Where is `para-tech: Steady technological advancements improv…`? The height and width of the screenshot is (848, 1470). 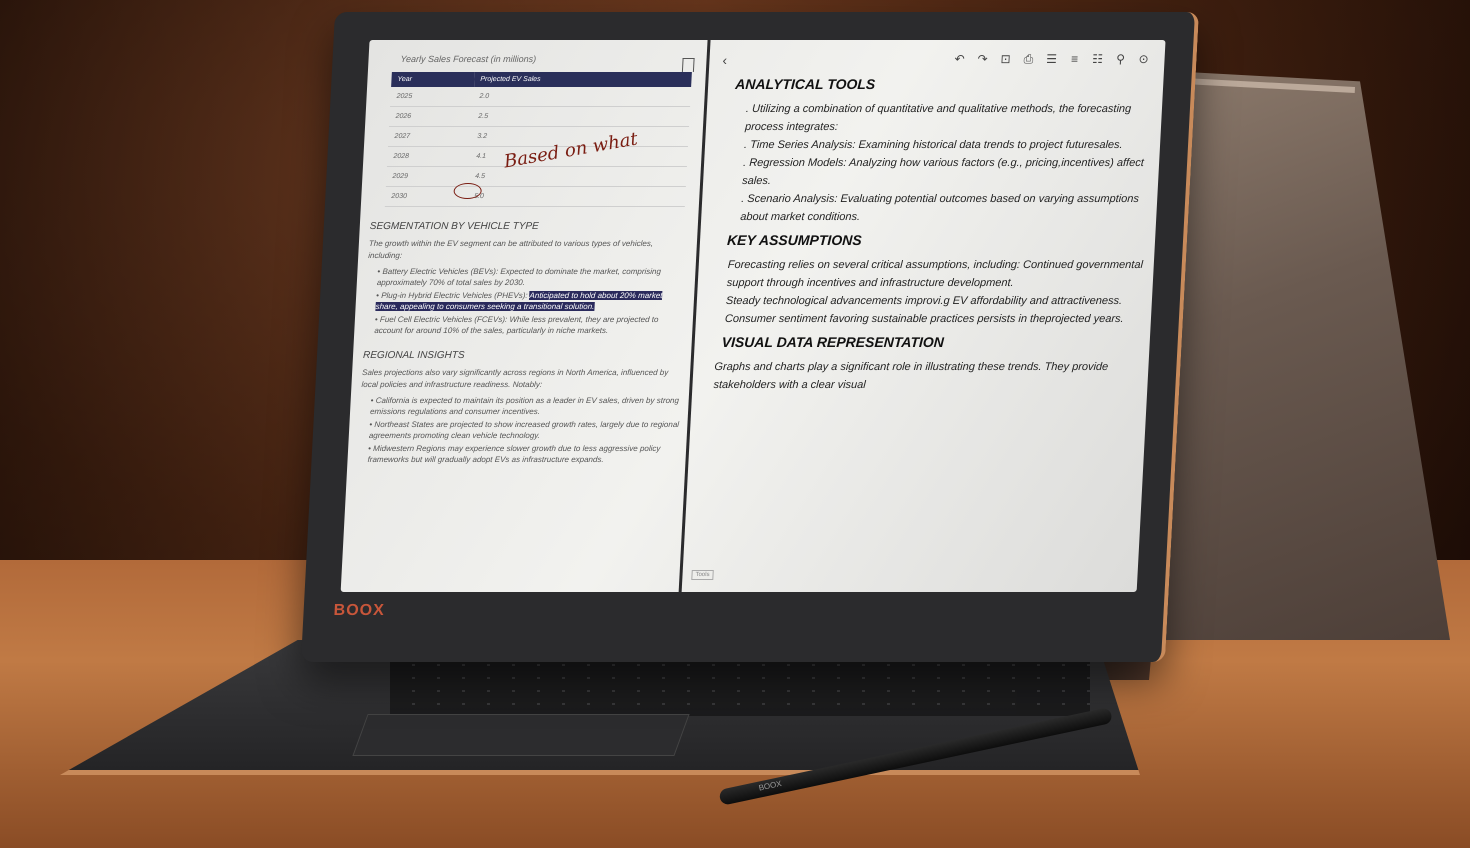
para-tech: Steady technological advancements improv… is located at coordinates (924, 301).